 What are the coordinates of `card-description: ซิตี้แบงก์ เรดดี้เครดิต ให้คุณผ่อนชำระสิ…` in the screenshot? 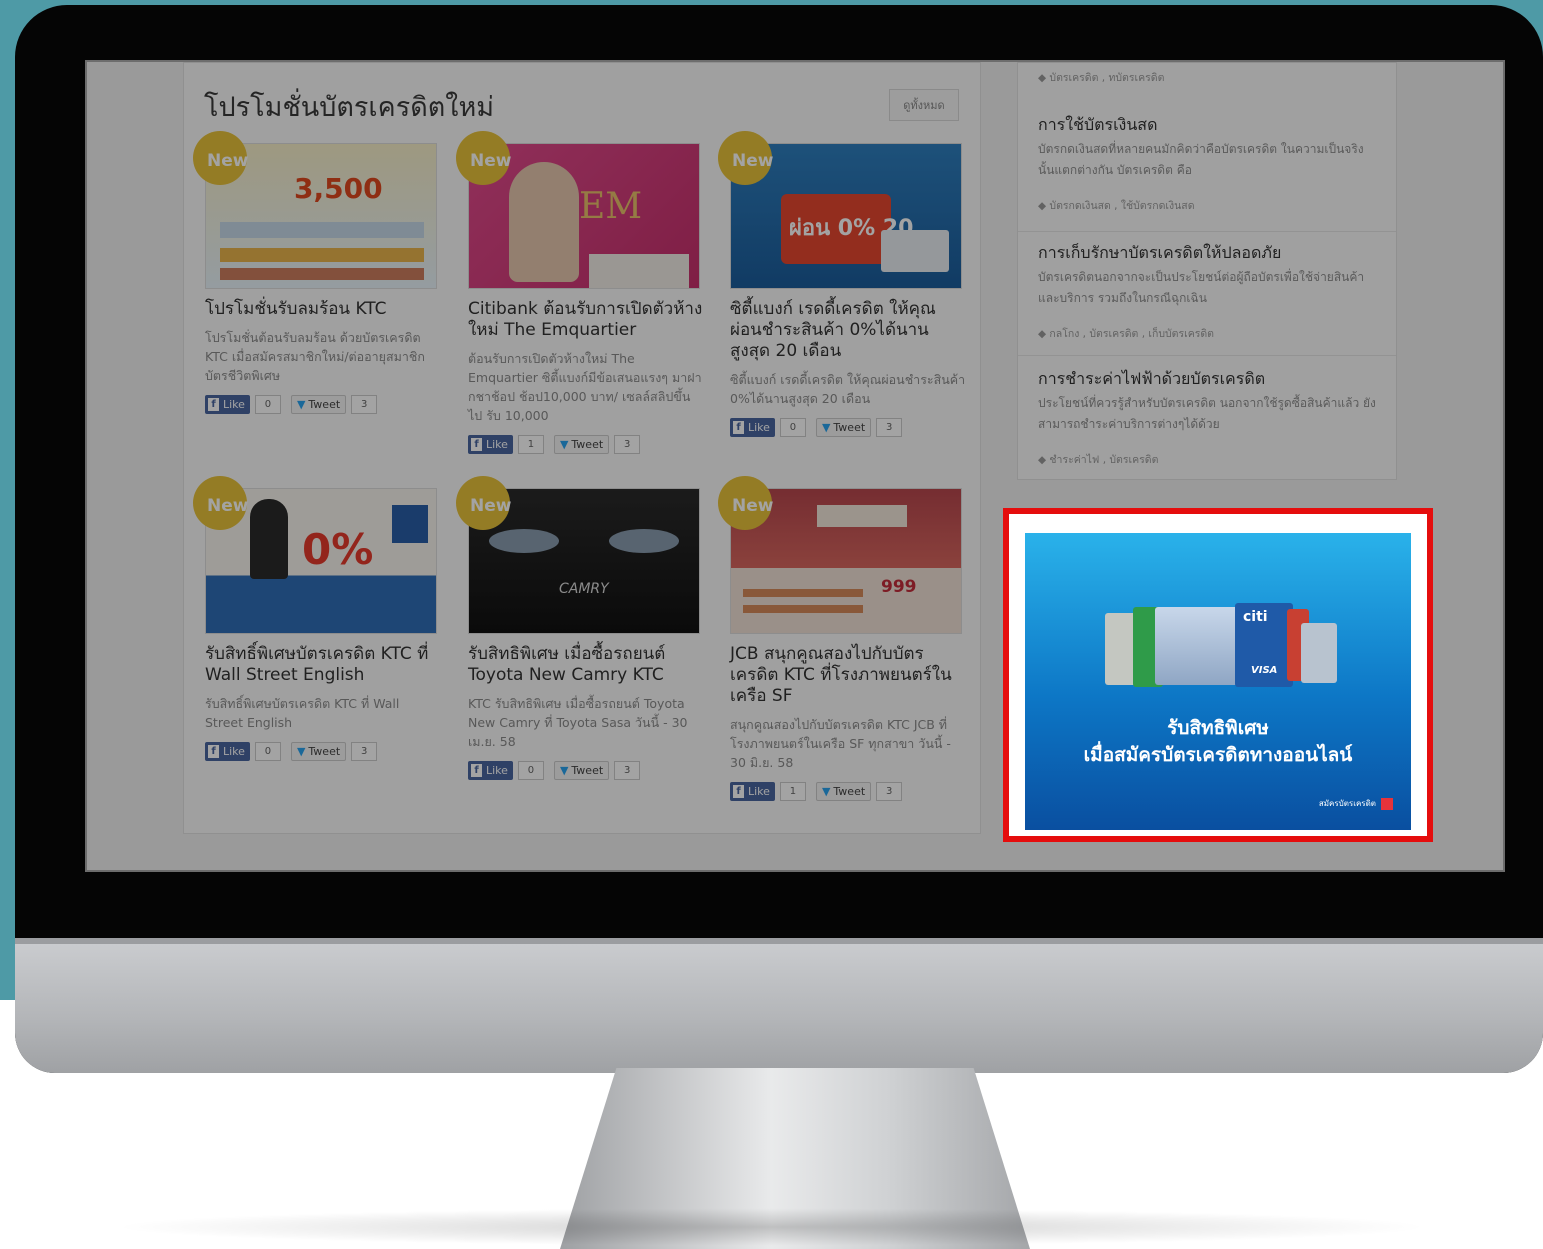 It's located at (848, 389).